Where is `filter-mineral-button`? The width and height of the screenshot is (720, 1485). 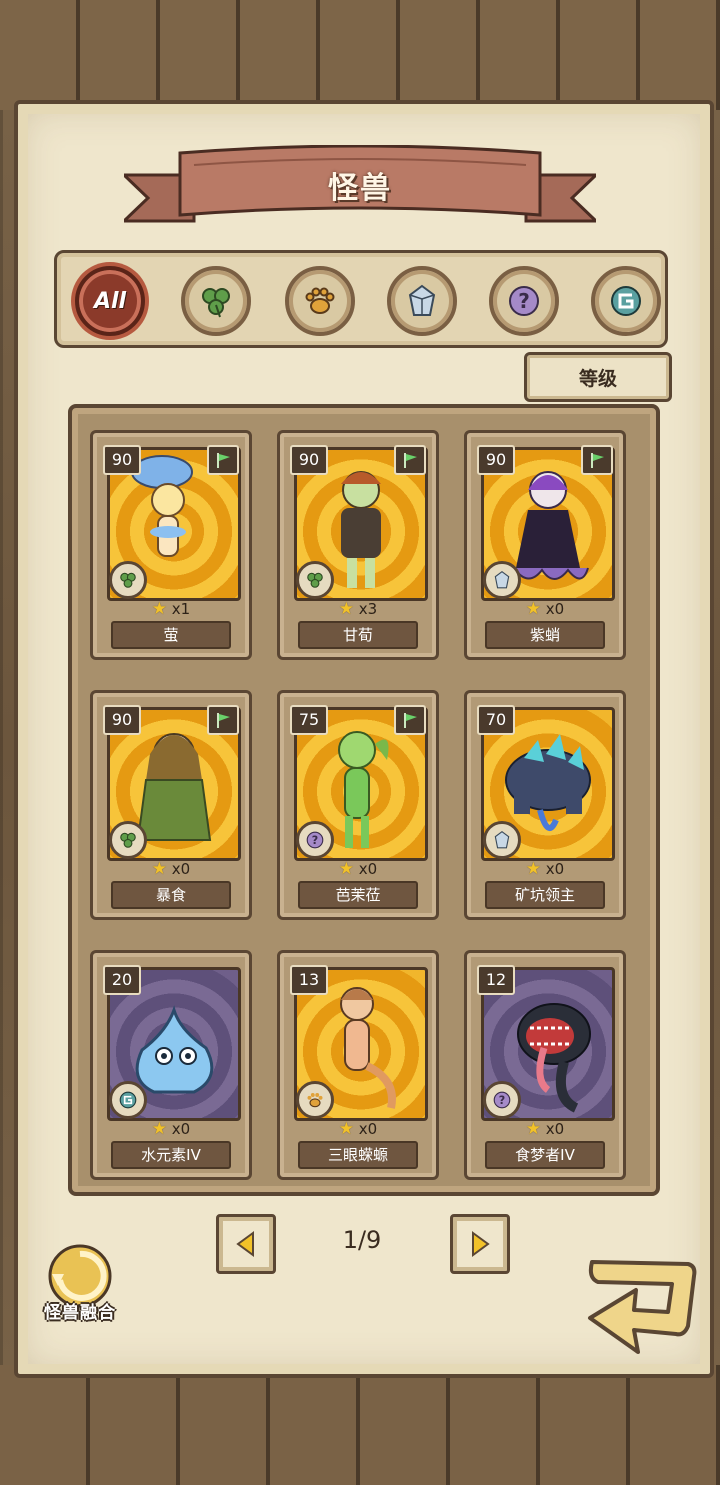
filter-mineral-button is located at coordinates (422, 301).